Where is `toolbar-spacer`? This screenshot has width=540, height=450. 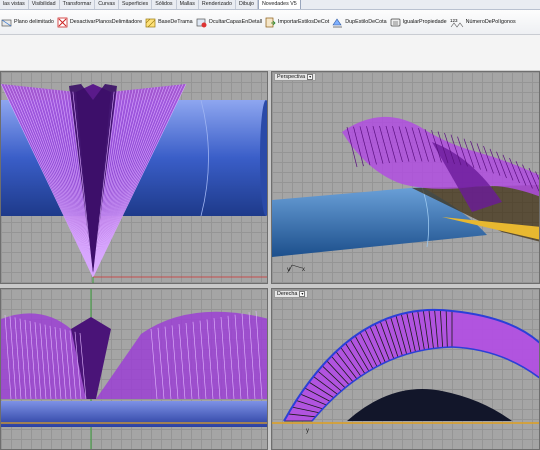
toolbar-spacer is located at coordinates (270, 53).